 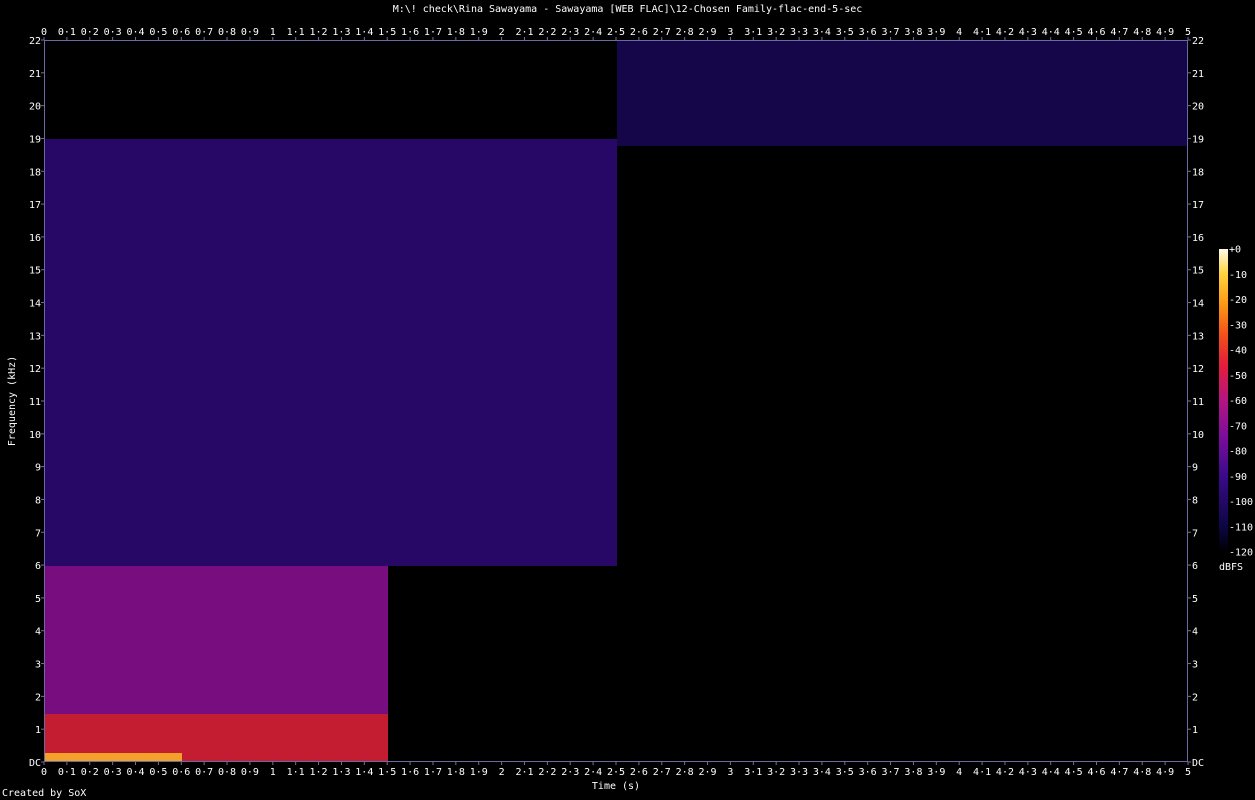 I want to click on x-tick-label-bottom: 3·6, so click(x=868, y=772).